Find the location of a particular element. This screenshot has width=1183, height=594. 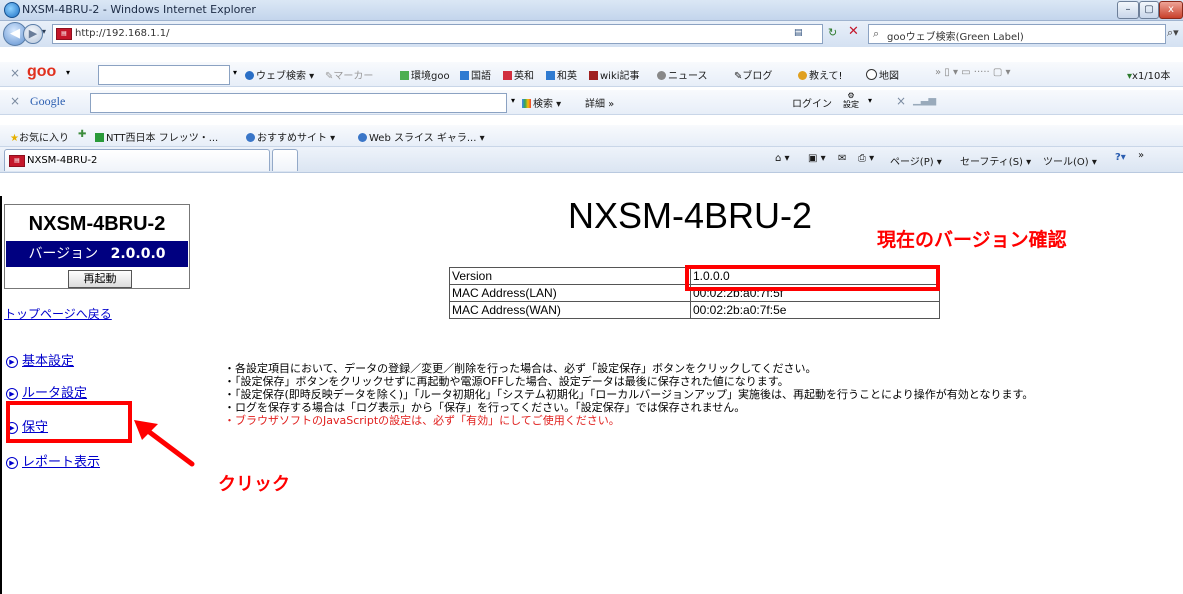

info-key: Version is located at coordinates (570, 276).